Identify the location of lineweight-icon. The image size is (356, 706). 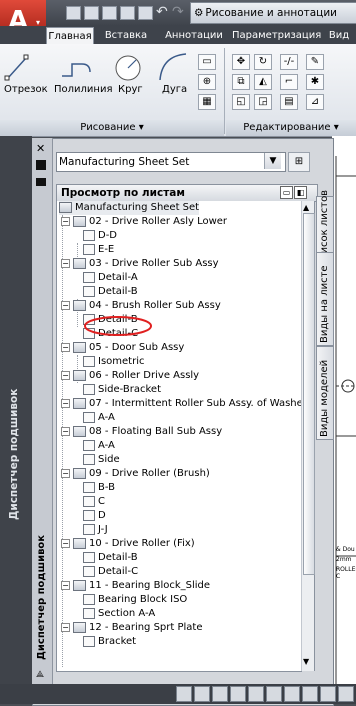
(328, 694).